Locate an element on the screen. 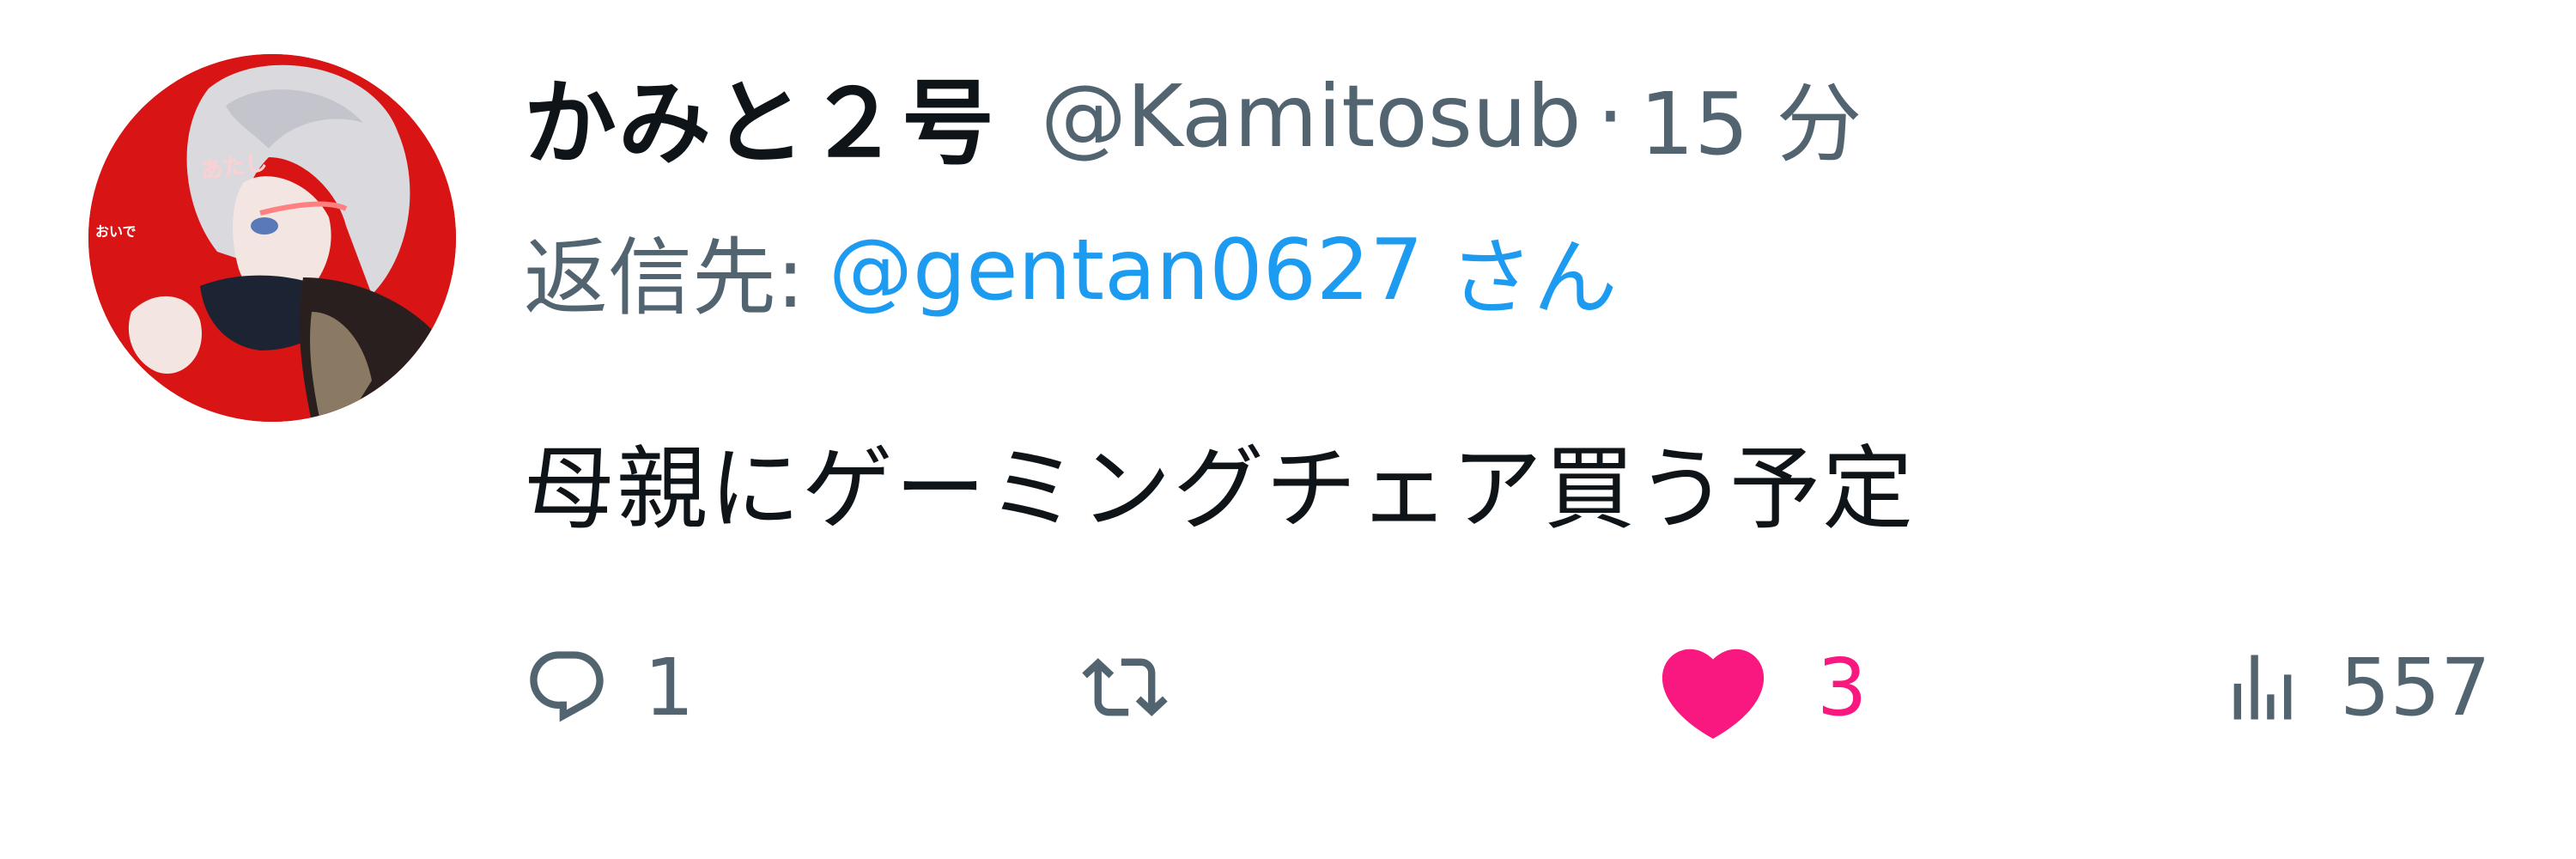 Image resolution: width=2576 pixels, height=859 pixels. display-name: かみと２号 is located at coordinates (760, 116).